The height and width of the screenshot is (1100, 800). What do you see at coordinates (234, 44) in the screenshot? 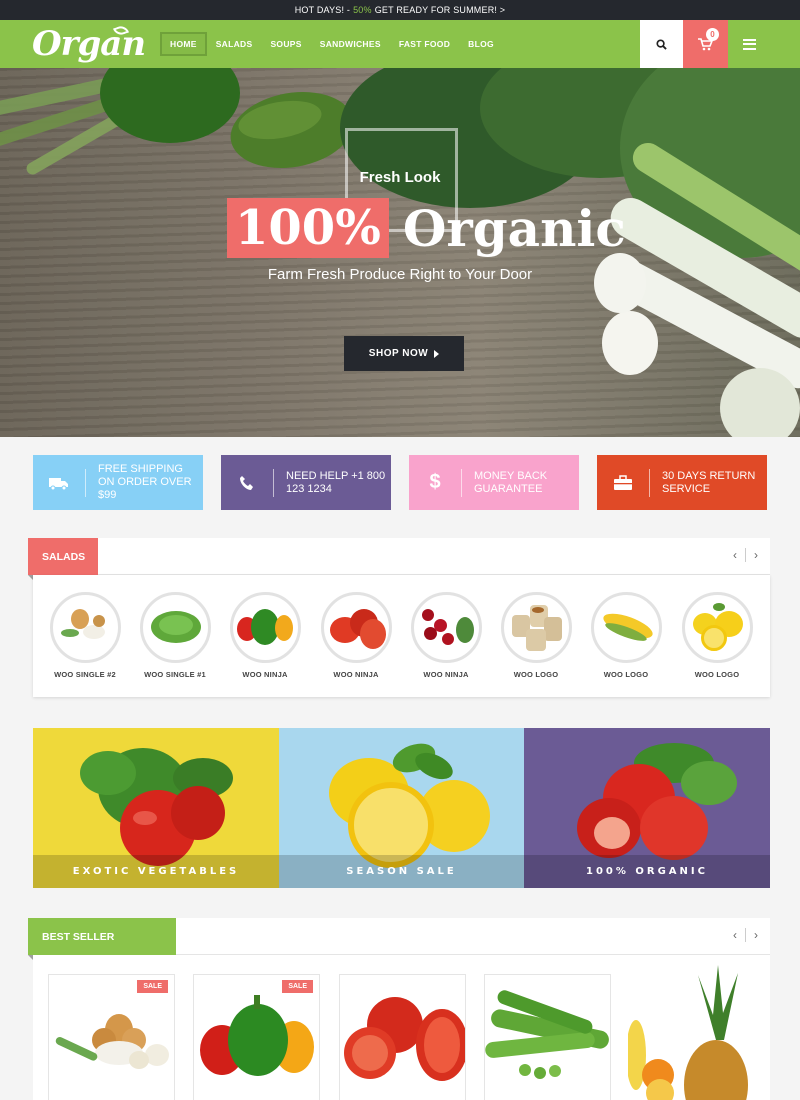
I see `nav-salads: SALADS` at bounding box center [234, 44].